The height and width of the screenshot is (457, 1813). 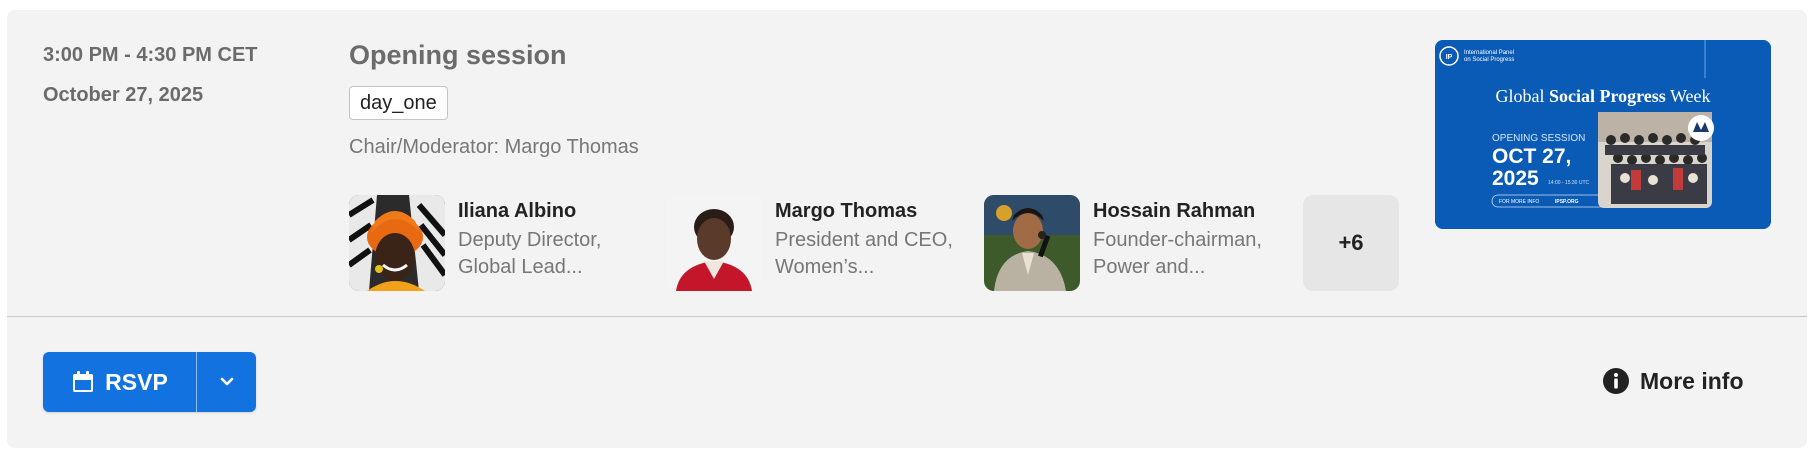 What do you see at coordinates (1489, 53) in the screenshot?
I see `org-line1: International Panel` at bounding box center [1489, 53].